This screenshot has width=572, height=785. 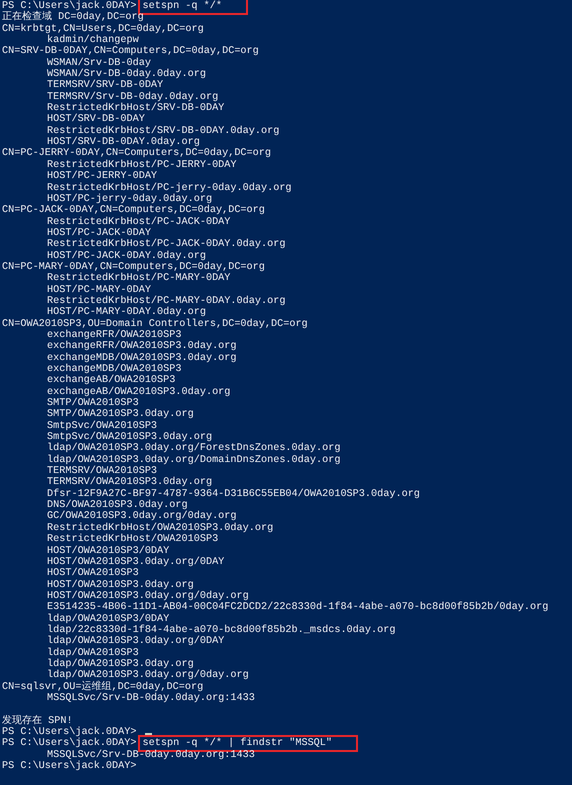 What do you see at coordinates (126, 256) in the screenshot?
I see `spn-entry: HOST/PC-JACK-0DAY.0day.org` at bounding box center [126, 256].